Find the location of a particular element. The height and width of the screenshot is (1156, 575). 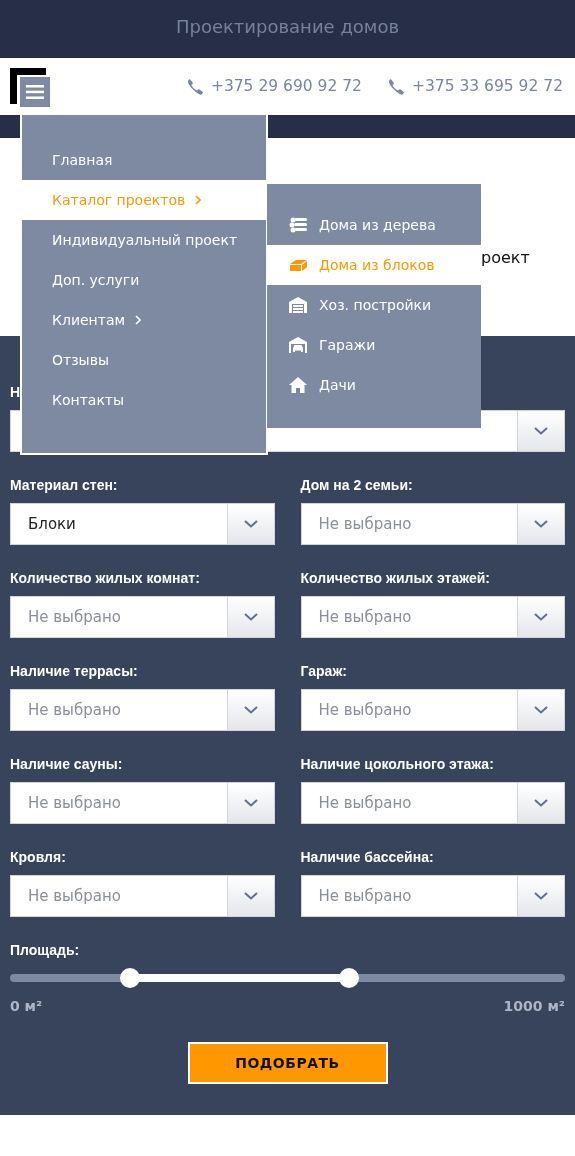

field-label: Н is located at coordinates (15, 392).